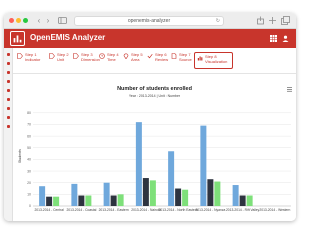 Image resolution: width=320 pixels, height=240 pixels. I want to click on y-tick-label: 10, so click(29, 195).